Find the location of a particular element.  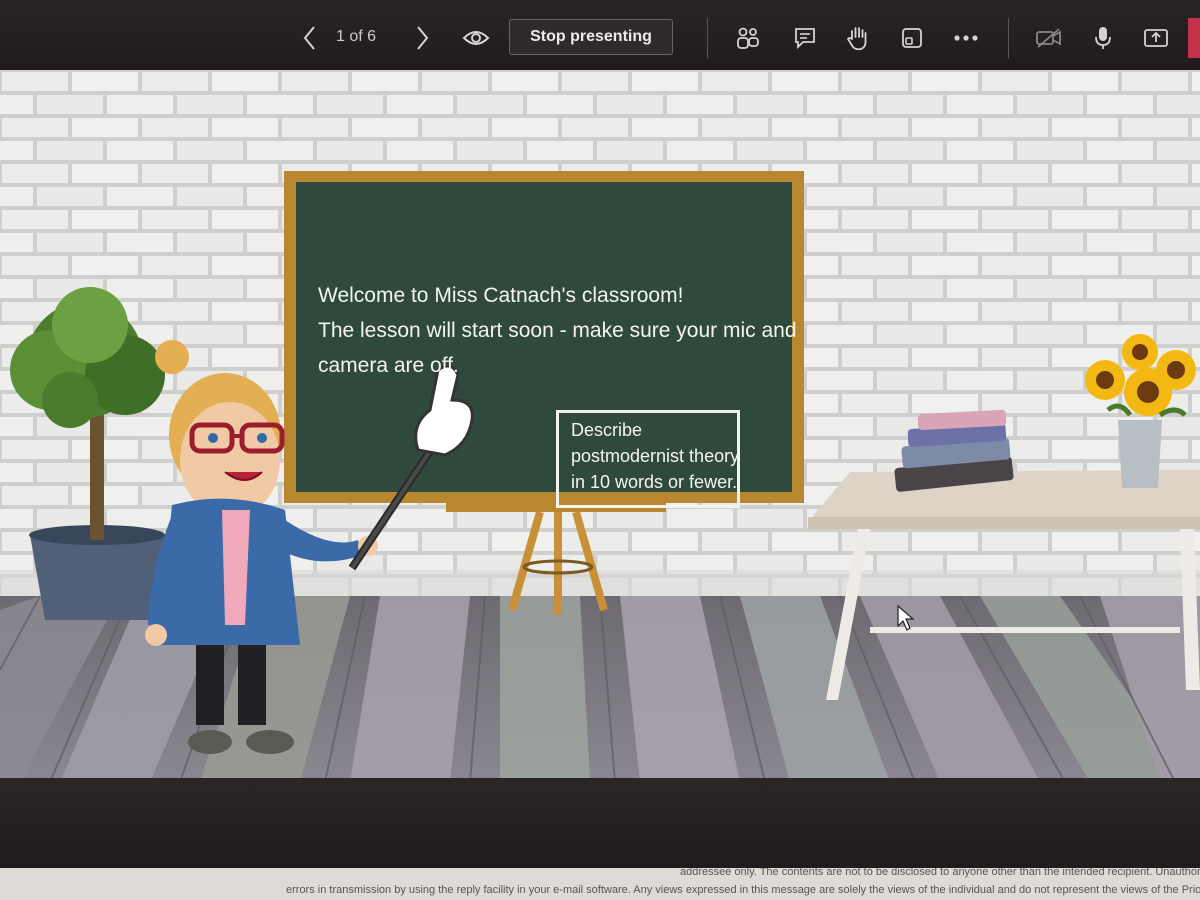

preview-slides-button is located at coordinates (476, 38).